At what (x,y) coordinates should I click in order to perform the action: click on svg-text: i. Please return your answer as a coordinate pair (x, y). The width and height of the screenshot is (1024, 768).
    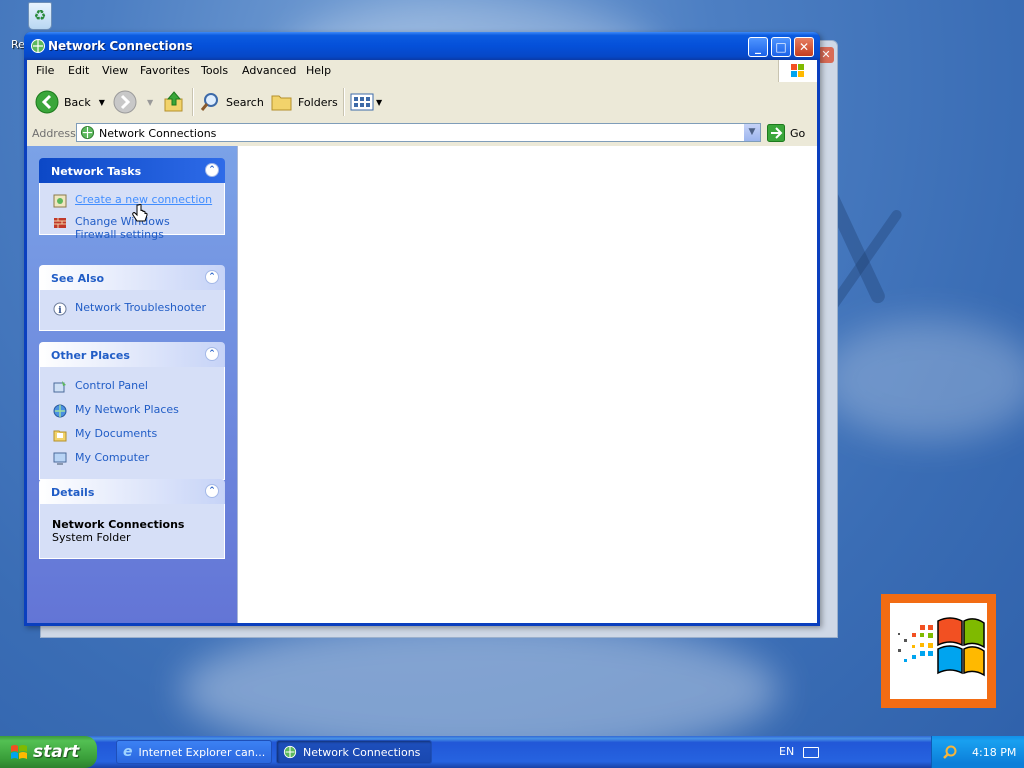
    Looking at the image, I should click on (60, 311).